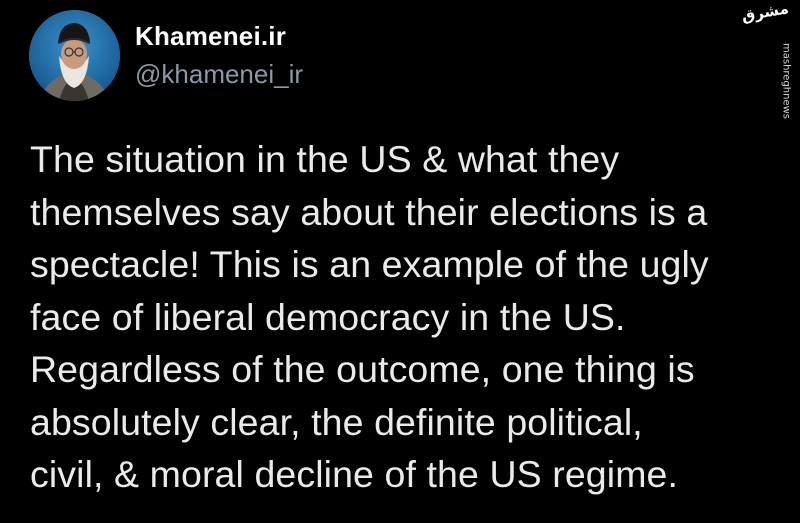 This screenshot has height=523, width=800. I want to click on tweet-text-line: face of liberal democracy in the US., so click(328, 316).